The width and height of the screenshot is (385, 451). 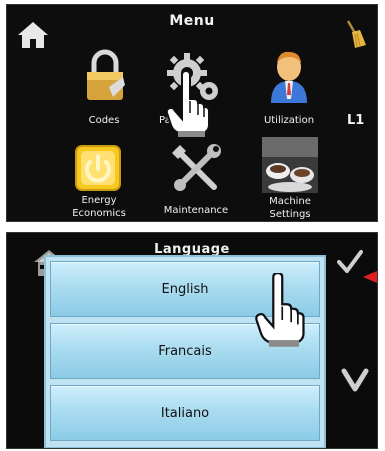 I want to click on chevron-down-icon, so click(x=355, y=381).